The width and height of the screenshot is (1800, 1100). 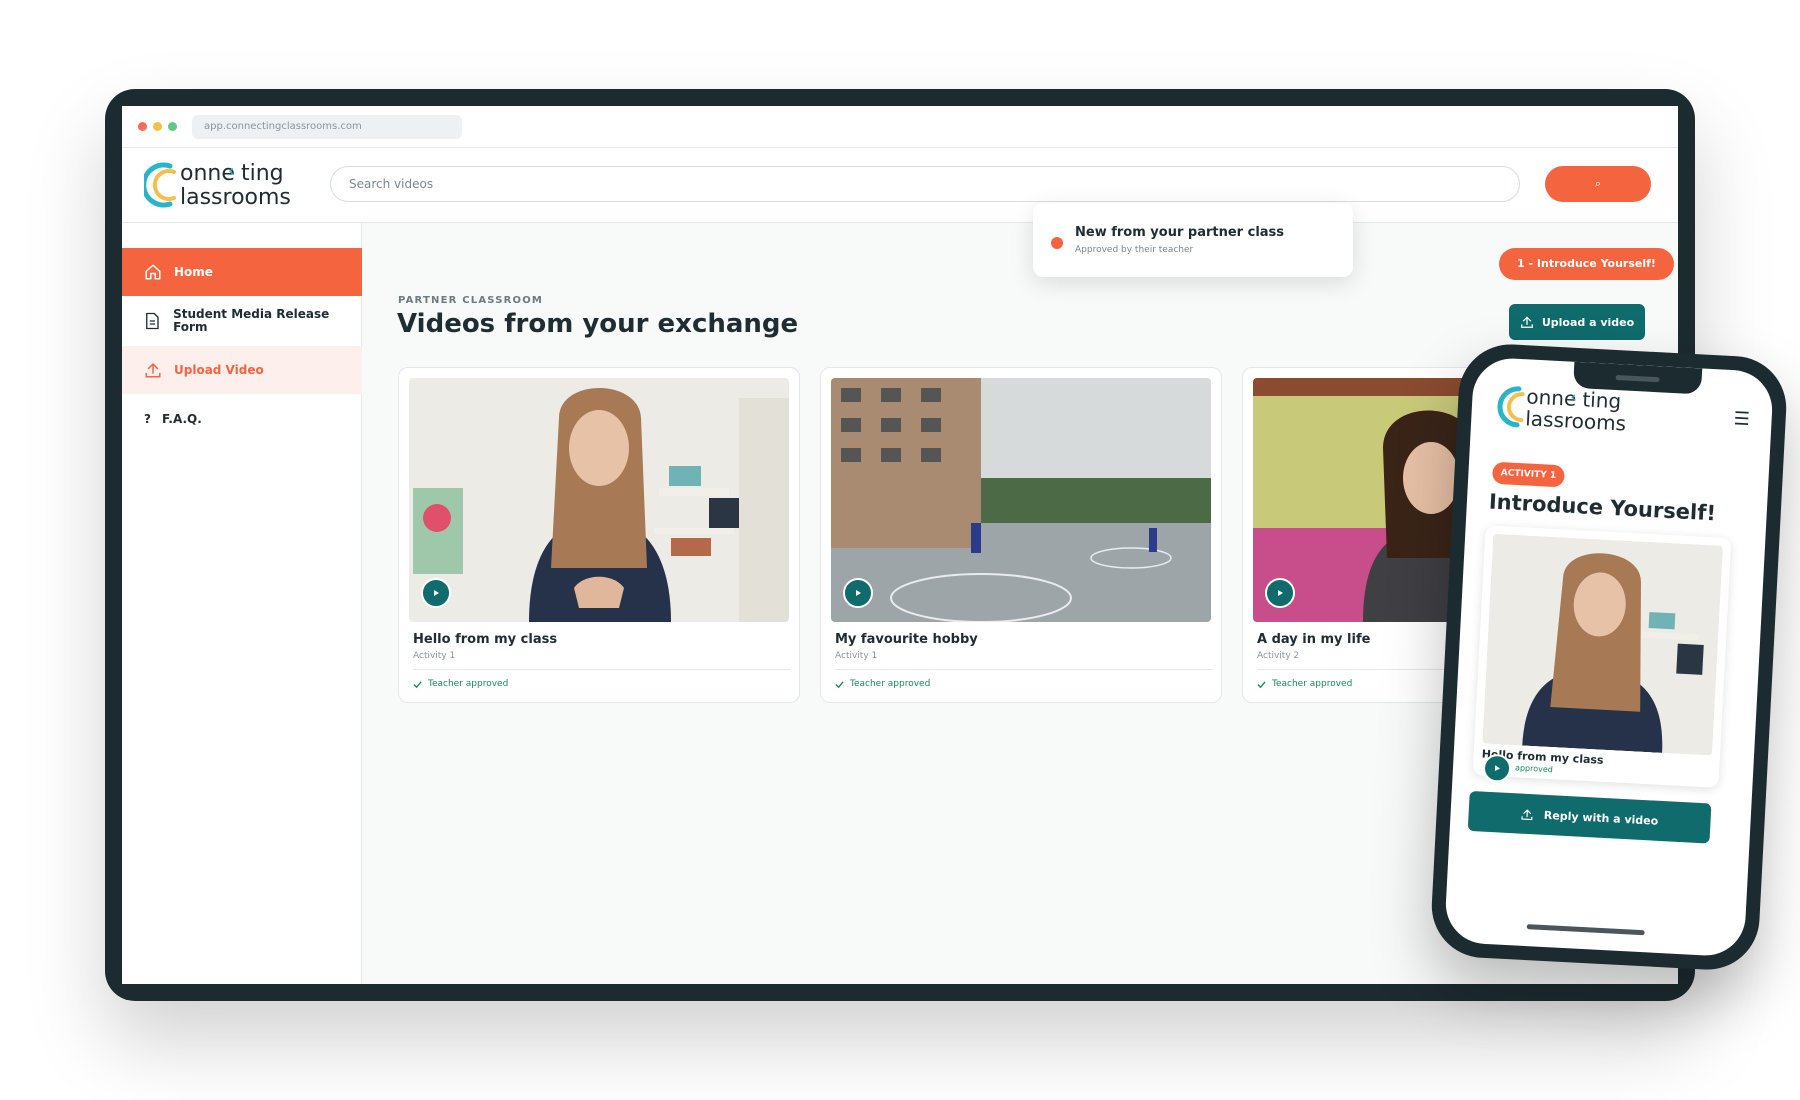 I want to click on phone-video-card: Hello from my class approved, so click(x=1602, y=656).